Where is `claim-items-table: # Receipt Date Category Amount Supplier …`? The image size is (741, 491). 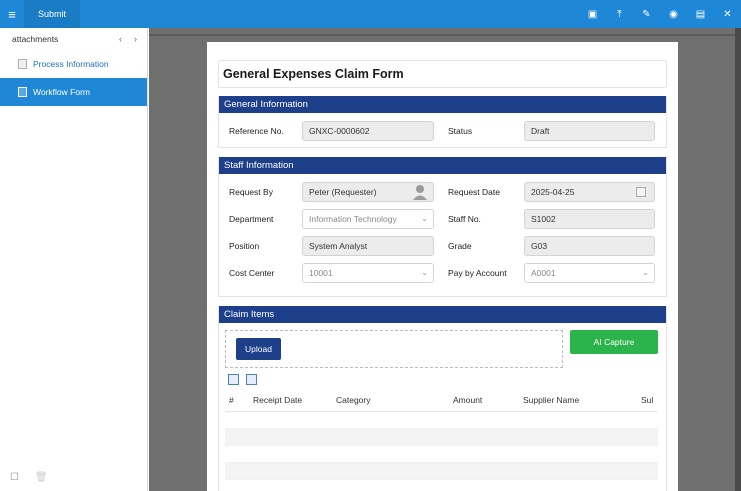
claim-items-table: # Receipt Date Category Amount Supplier … is located at coordinates (441, 439).